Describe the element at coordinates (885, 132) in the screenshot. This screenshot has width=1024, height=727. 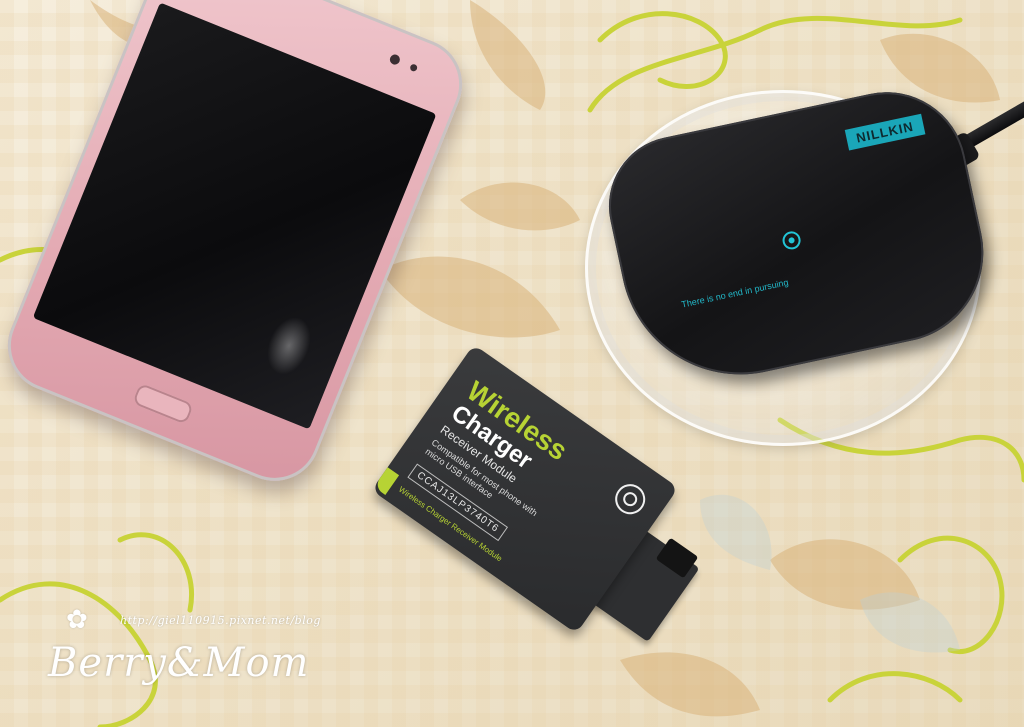
I see `brand-logo: NILLKIN` at that location.